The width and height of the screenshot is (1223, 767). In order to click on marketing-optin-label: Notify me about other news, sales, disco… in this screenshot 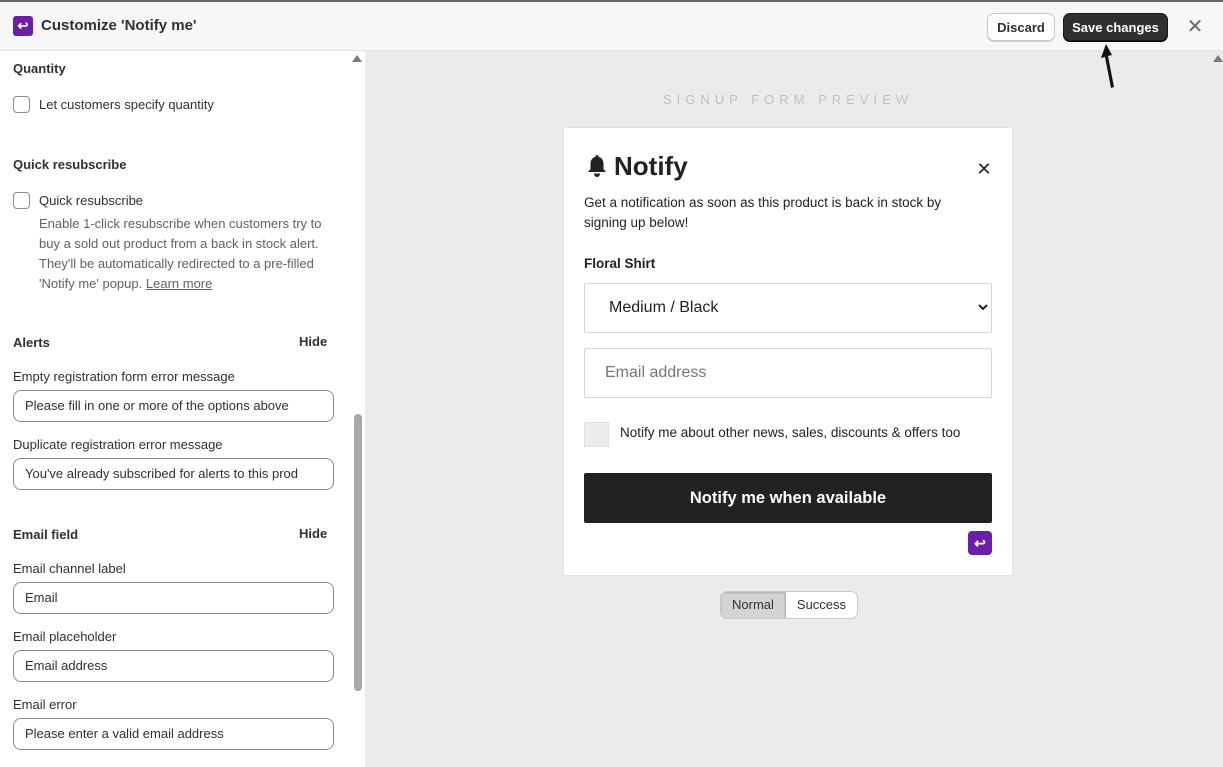, I will do `click(790, 432)`.